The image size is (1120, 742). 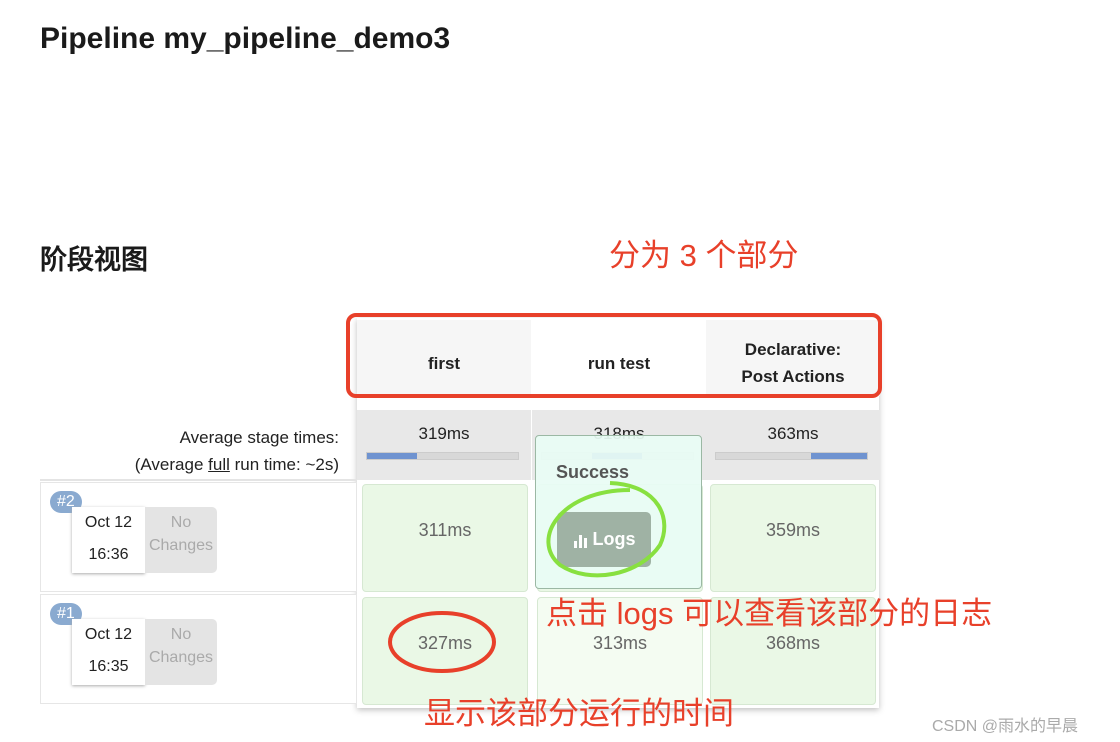 What do you see at coordinates (579, 713) in the screenshot?
I see `annotation-time: 显示该部分运行的时间` at bounding box center [579, 713].